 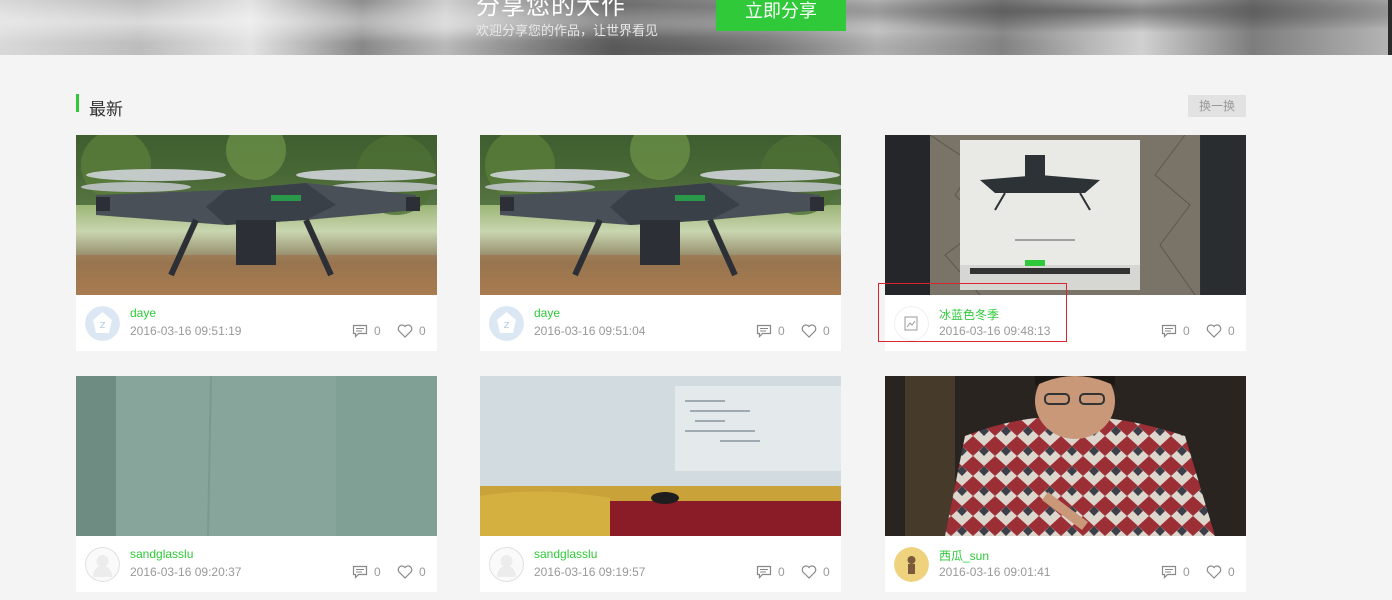 I want to click on author-name: 冰蓝色冬季, so click(x=969, y=314).